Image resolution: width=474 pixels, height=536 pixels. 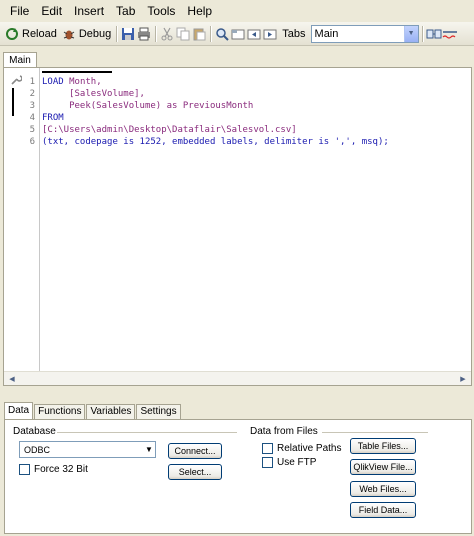 I want to click on copy-icon, so click(x=183, y=34).